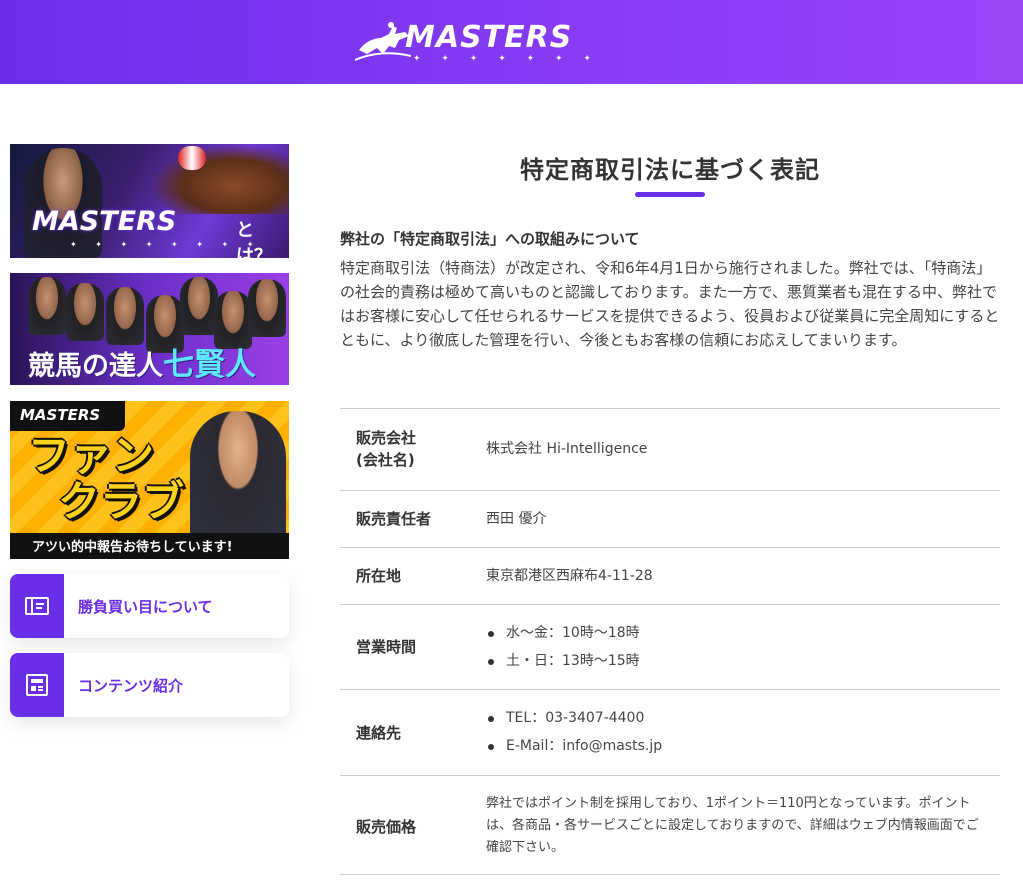 The width and height of the screenshot is (1023, 882). What do you see at coordinates (37, 685) in the screenshot?
I see `newspaper-icon` at bounding box center [37, 685].